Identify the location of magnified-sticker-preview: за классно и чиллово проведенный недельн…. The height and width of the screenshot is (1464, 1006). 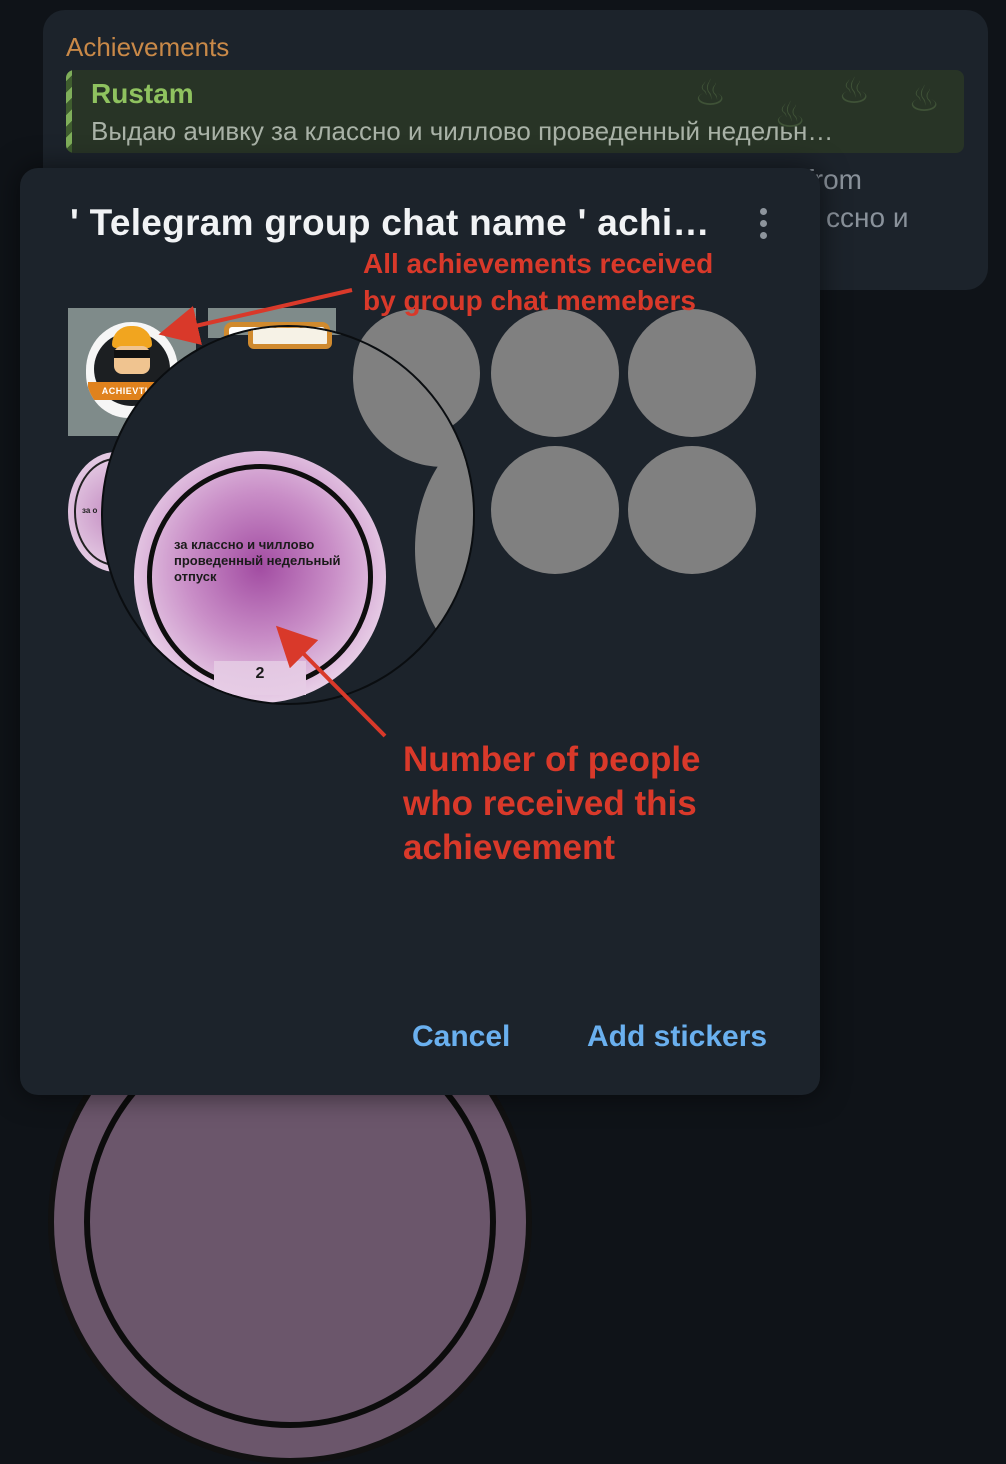
(288, 515).